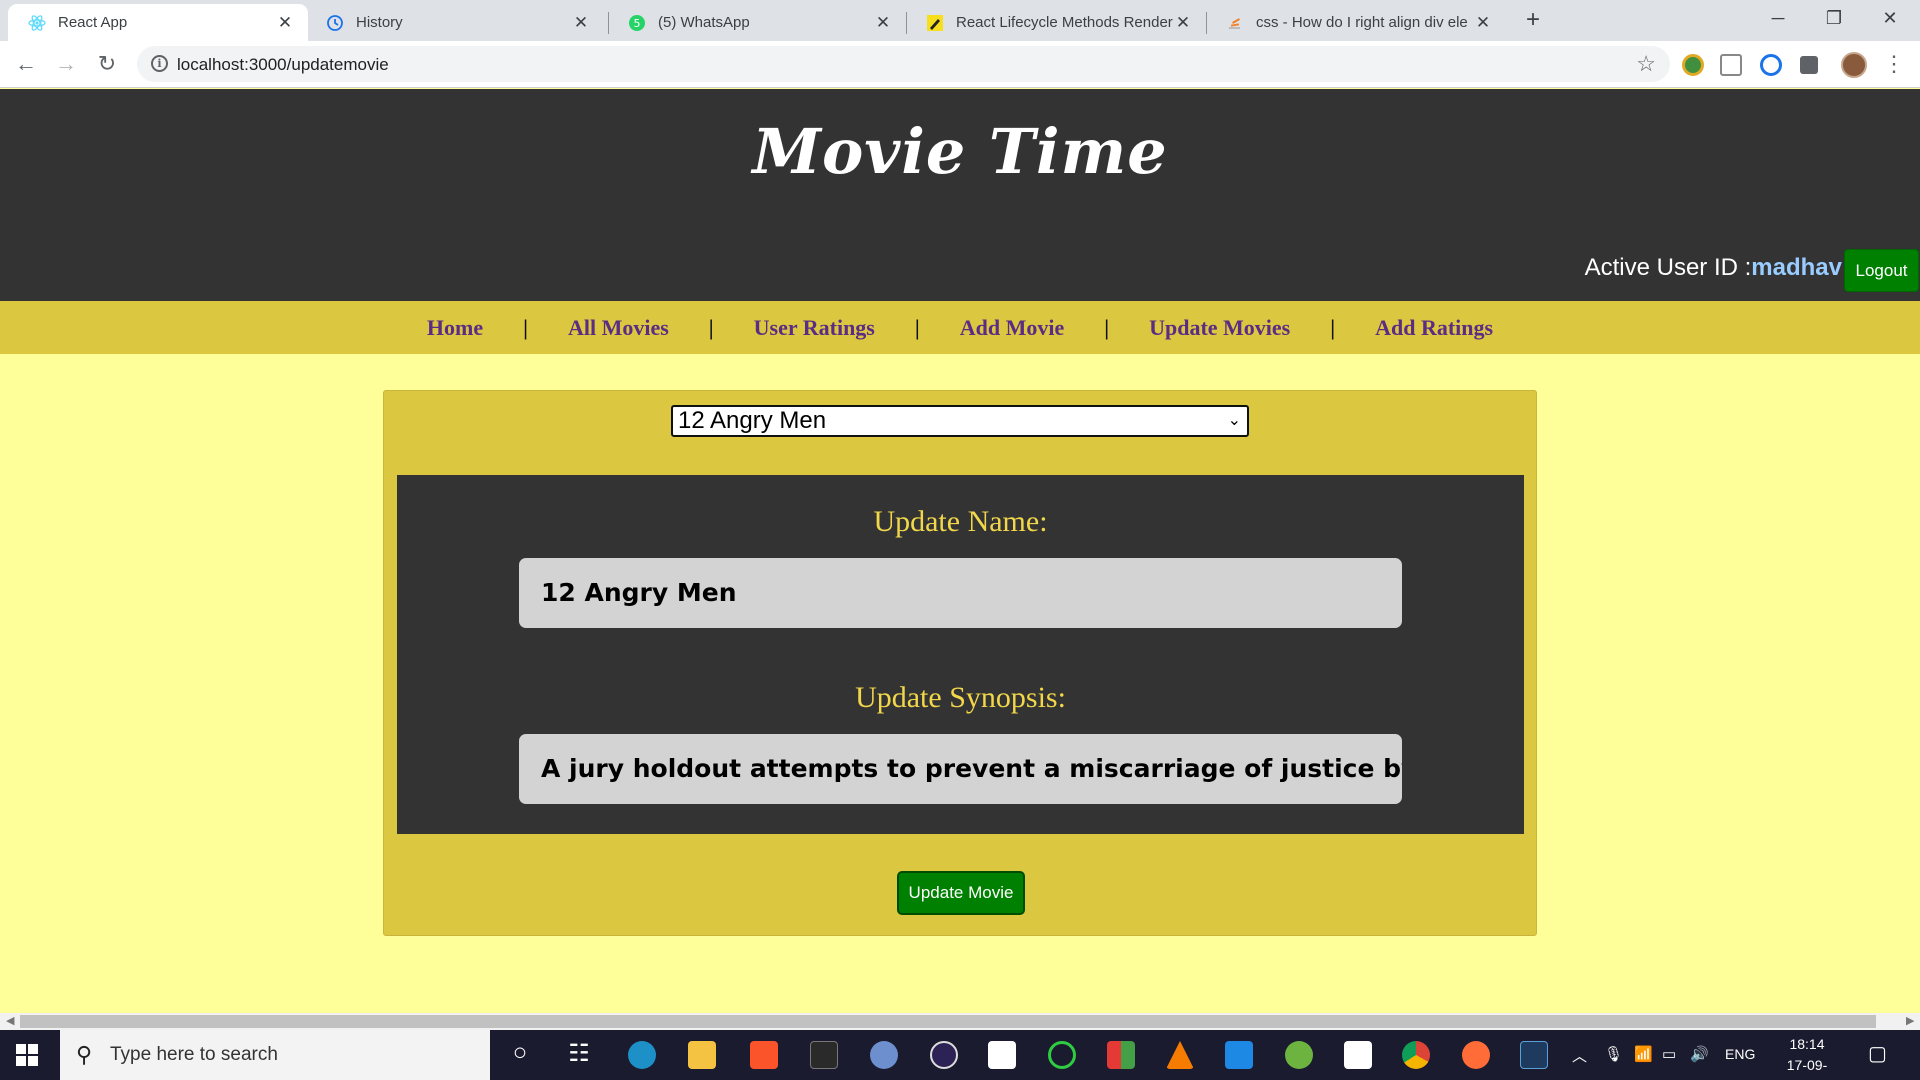  Describe the element at coordinates (637, 23) in the screenshot. I see `whatsapp-icon: 5` at that location.